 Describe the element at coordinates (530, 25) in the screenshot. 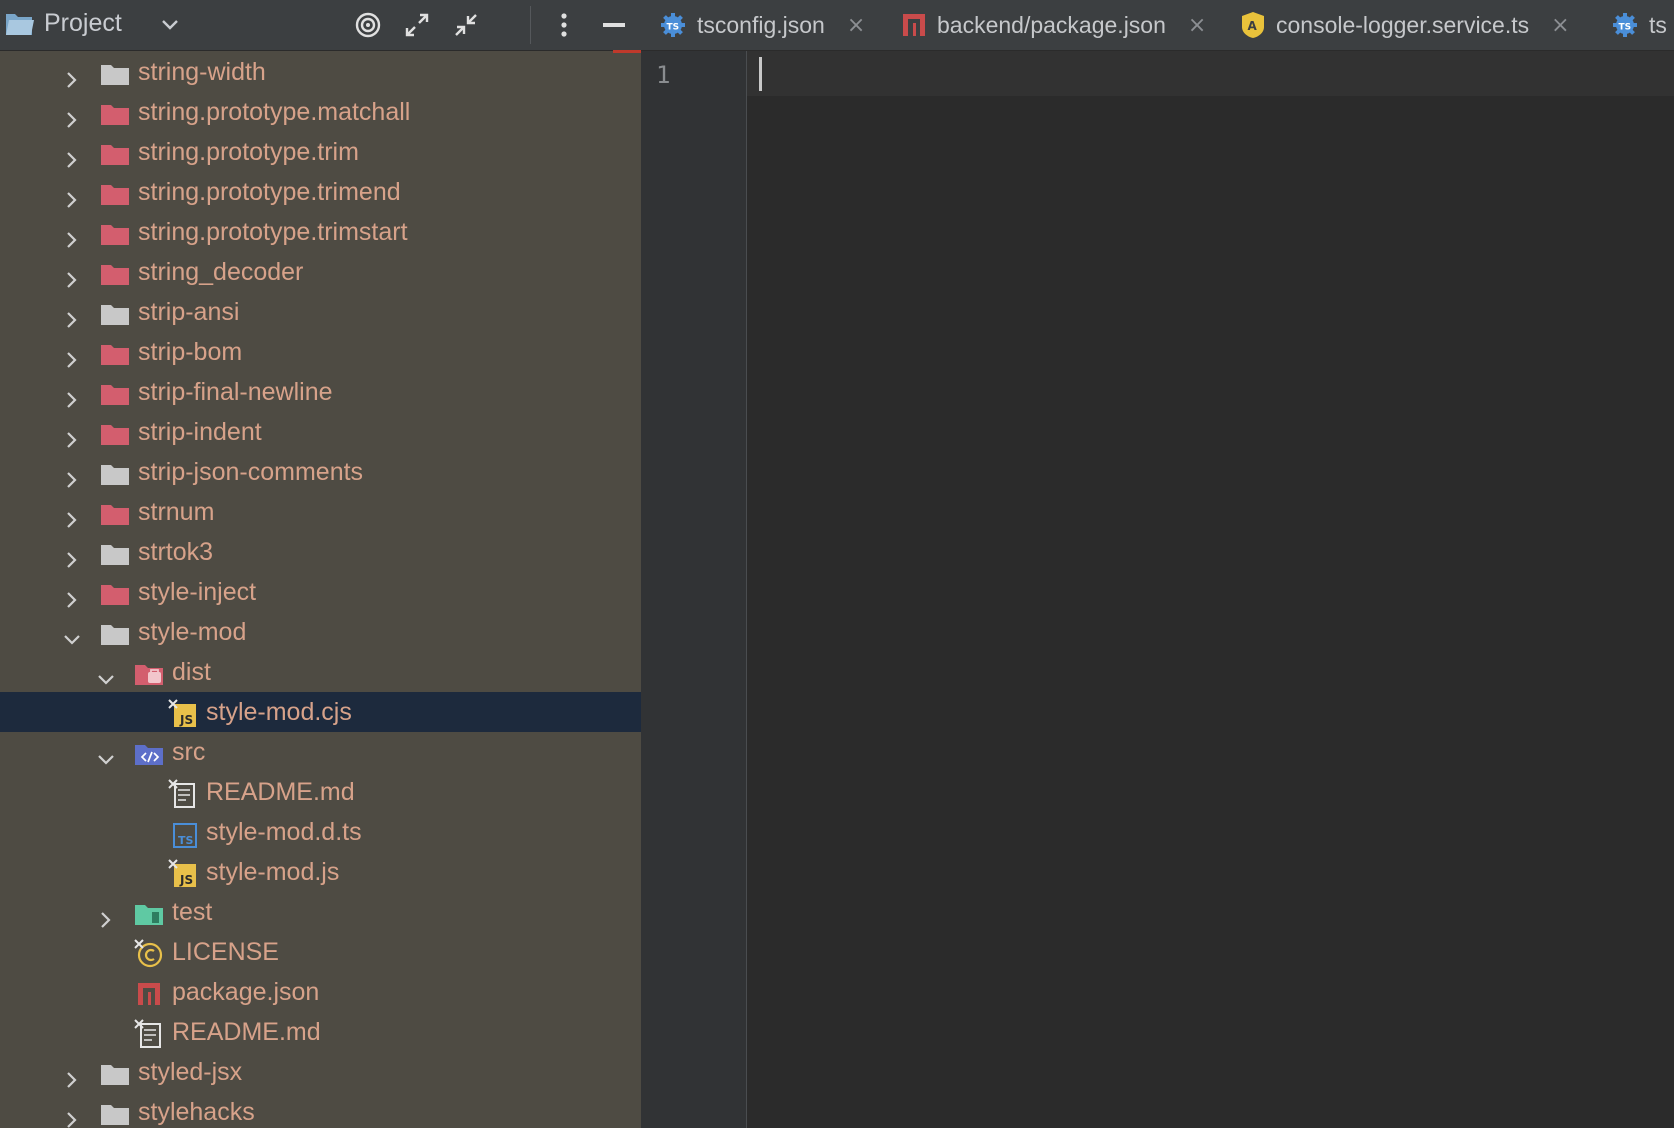

I see `header-separator` at that location.